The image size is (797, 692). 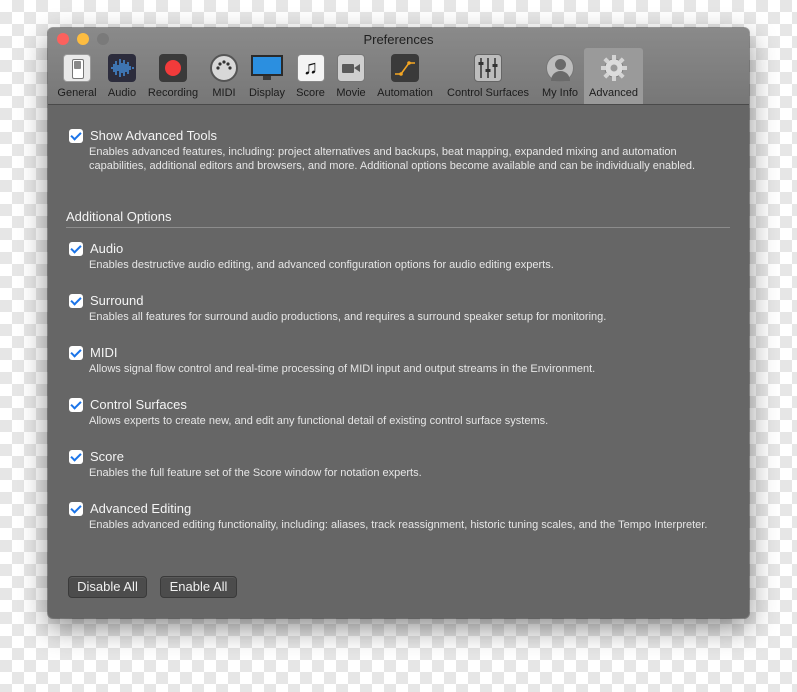 I want to click on tab-movie: Movie, so click(x=351, y=76).